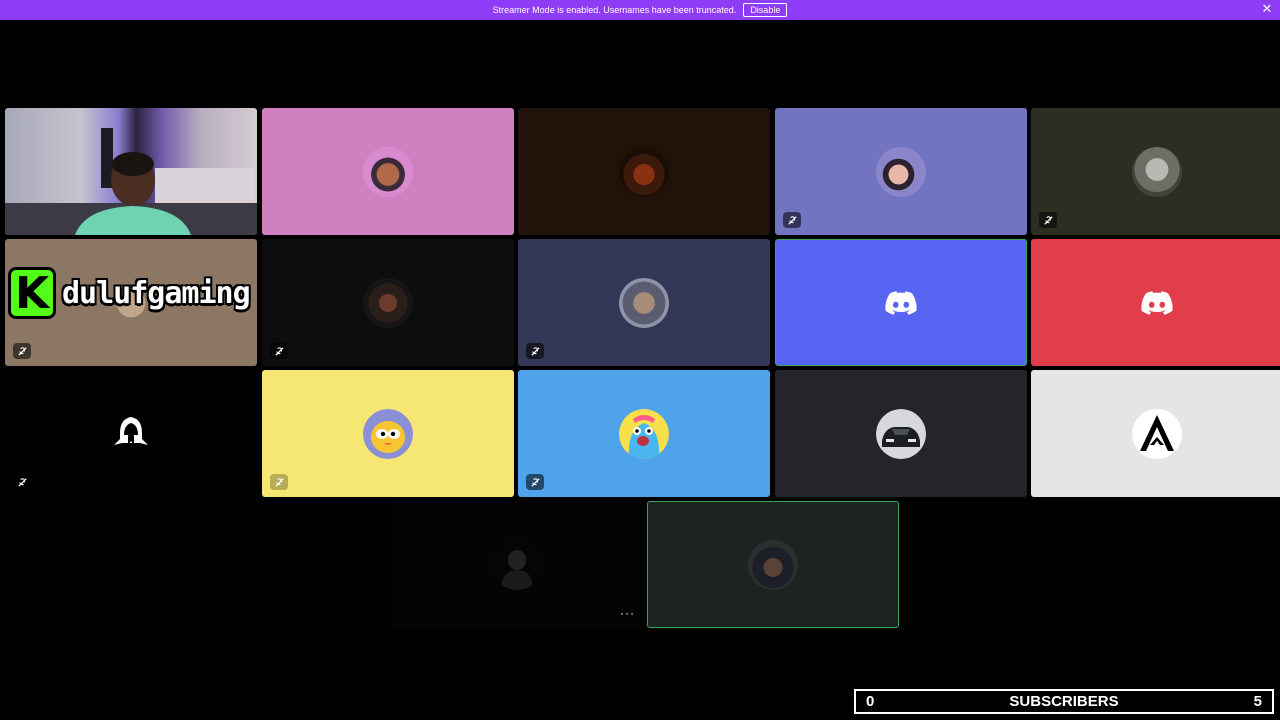 This screenshot has height=720, width=1280. What do you see at coordinates (131, 181) in the screenshot?
I see `webcam-person` at bounding box center [131, 181].